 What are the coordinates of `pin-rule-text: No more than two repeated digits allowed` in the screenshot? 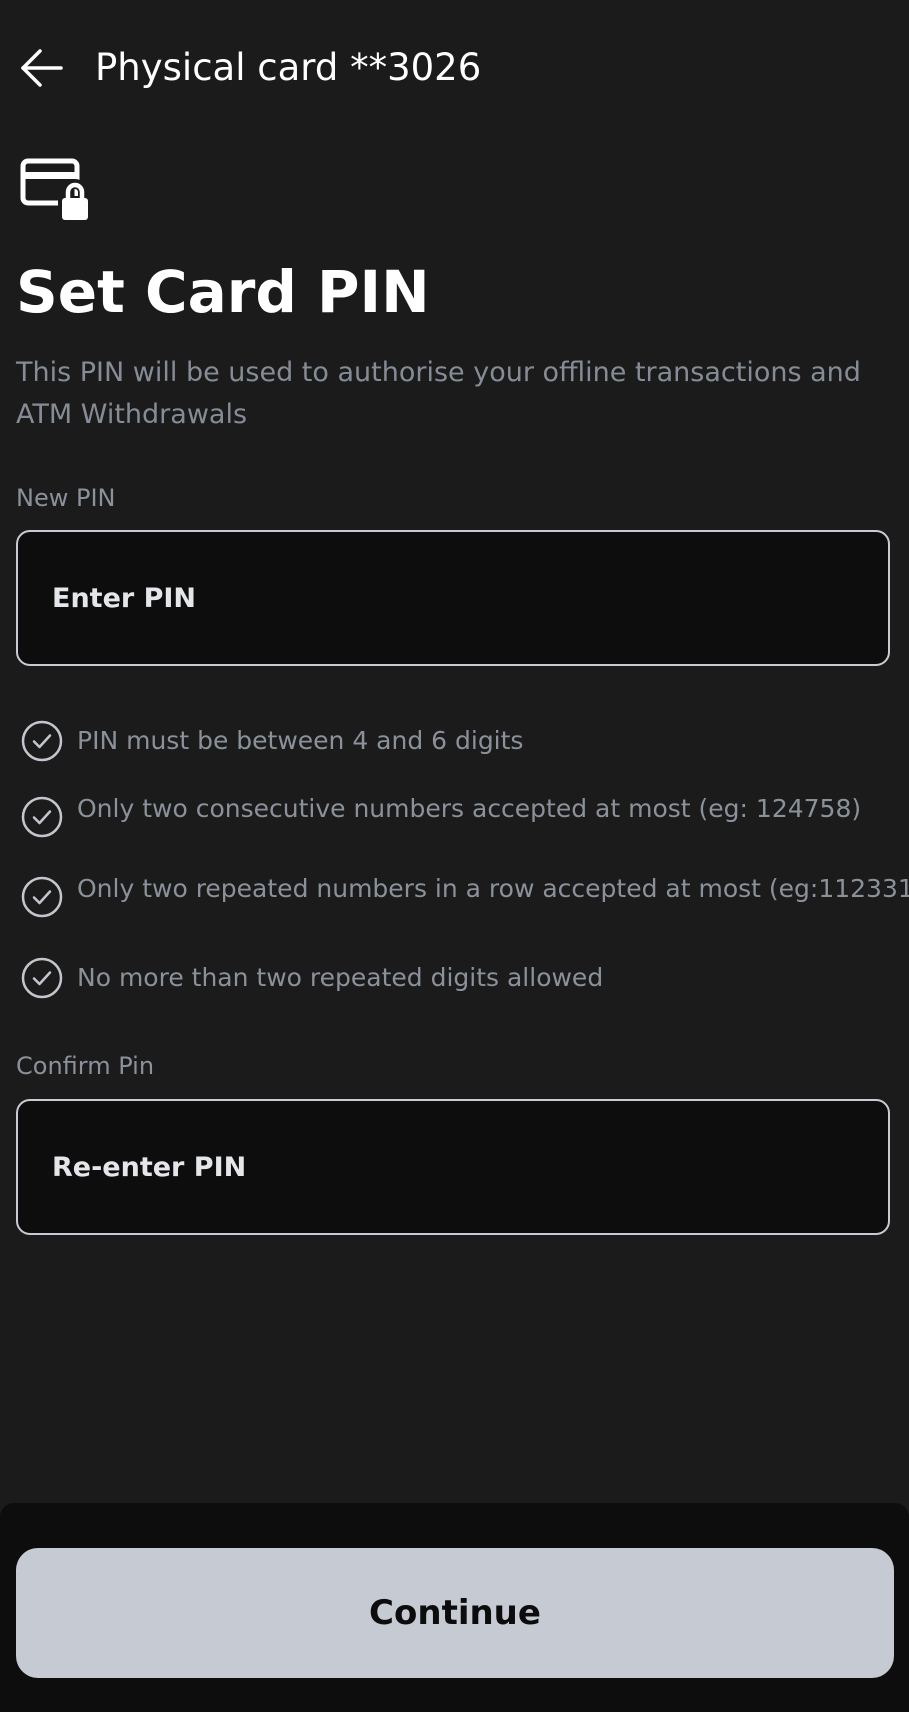 It's located at (340, 977).